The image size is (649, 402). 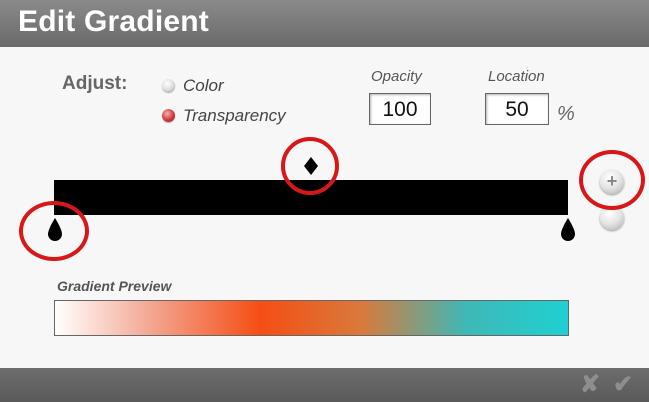 I want to click on color-radio, so click(x=168, y=85).